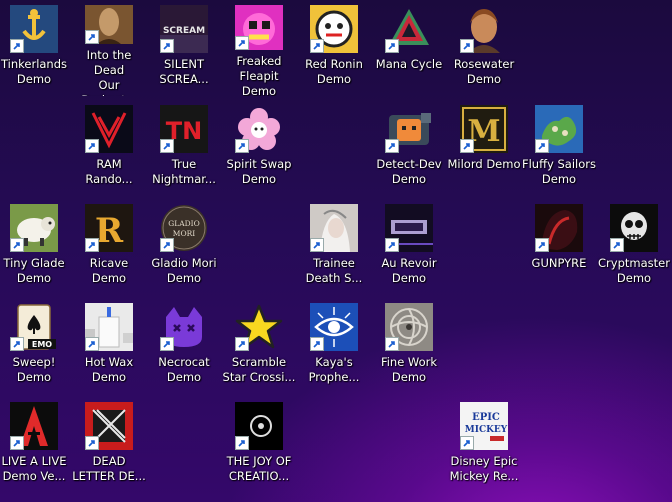 The width and height of the screenshot is (672, 502). Describe the element at coordinates (409, 171) in the screenshot. I see `desktop-icon-label: Detect-Dev Demo` at that location.